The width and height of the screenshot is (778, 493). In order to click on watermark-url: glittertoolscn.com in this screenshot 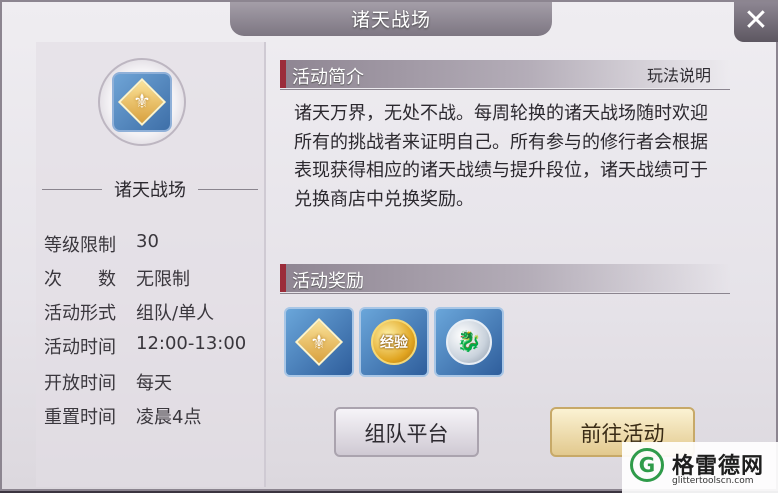, I will do `click(713, 481)`.